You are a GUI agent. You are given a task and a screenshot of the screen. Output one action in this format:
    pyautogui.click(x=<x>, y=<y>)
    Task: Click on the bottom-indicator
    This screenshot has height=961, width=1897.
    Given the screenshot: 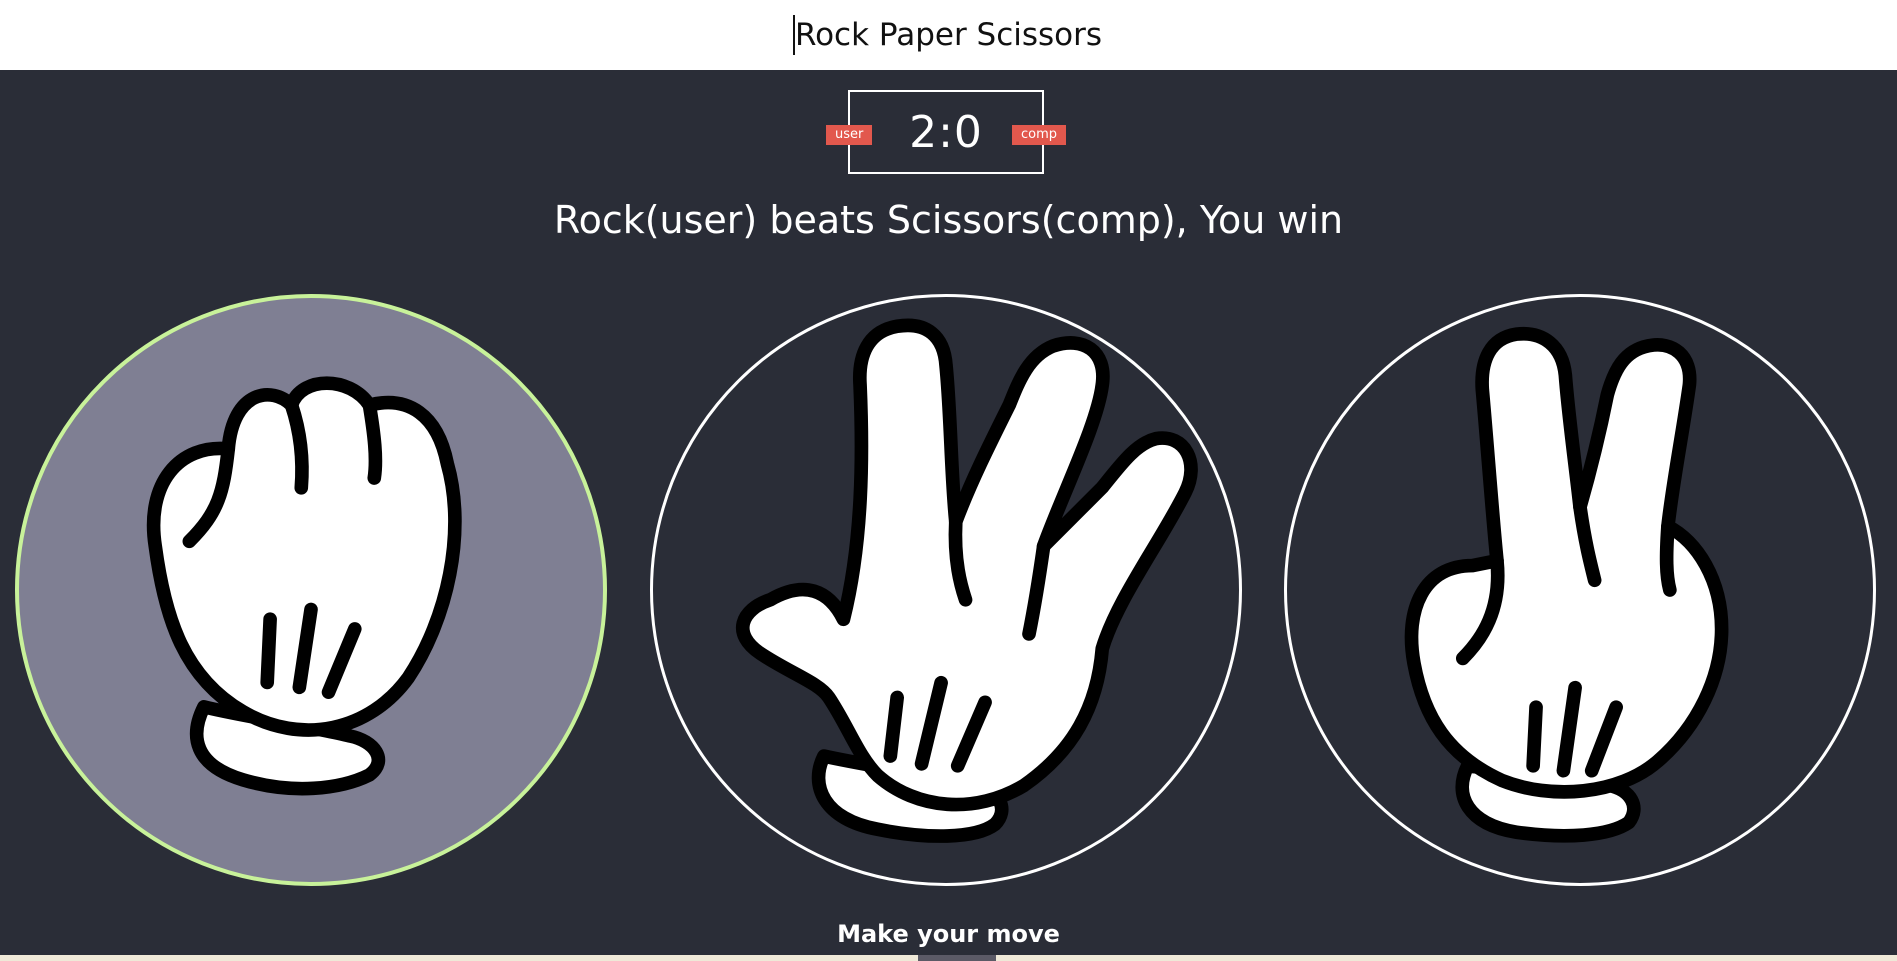 What is the action you would take?
    pyautogui.click(x=957, y=958)
    